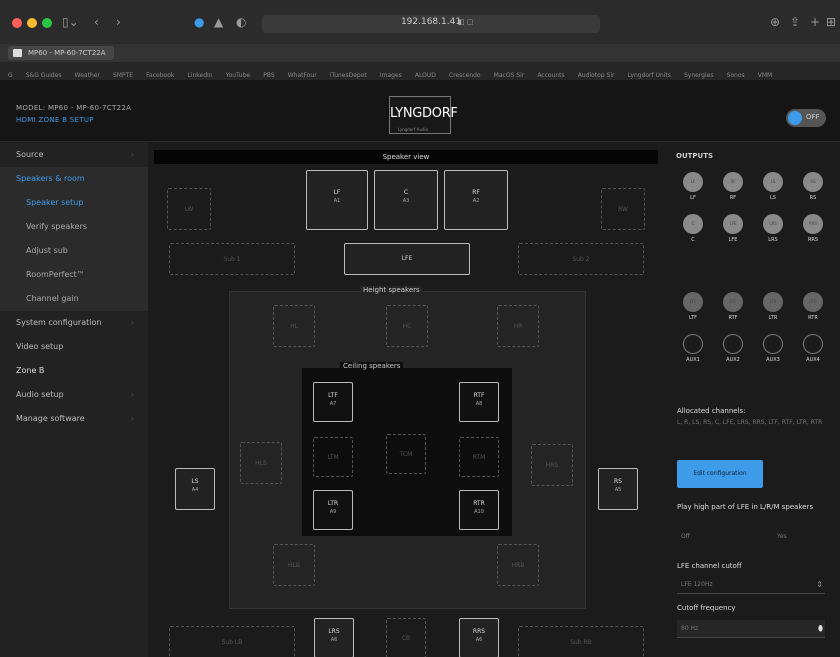  Describe the element at coordinates (806, 118) in the screenshot. I see `power-toggle: OFF` at that location.